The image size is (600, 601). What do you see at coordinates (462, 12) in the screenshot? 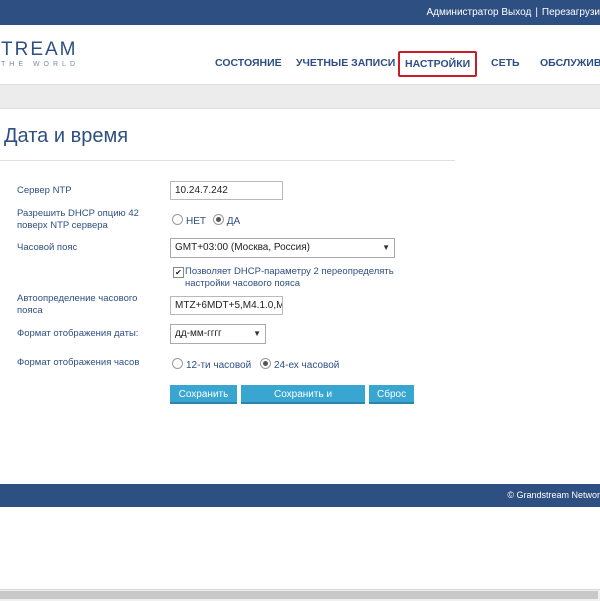
I see `user-name: Администратор` at bounding box center [462, 12].